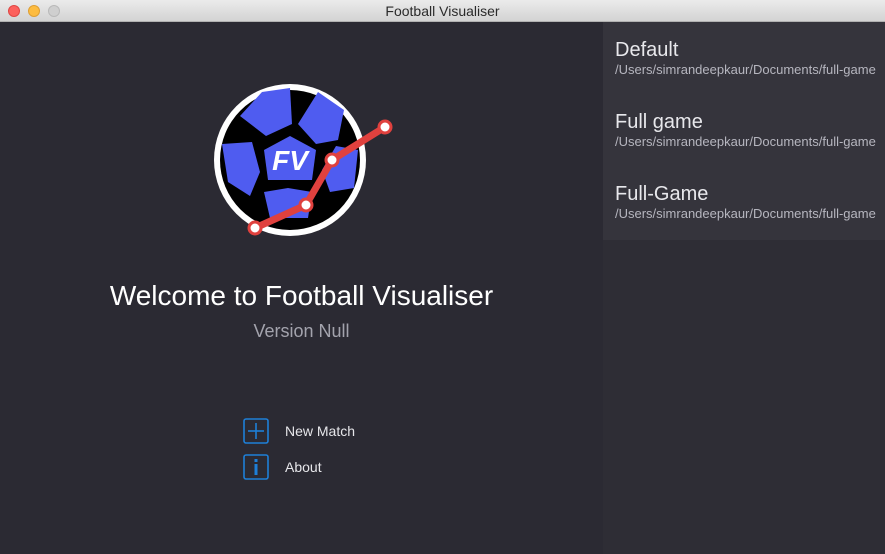  Describe the element at coordinates (303, 467) in the screenshot. I see `about-label: About` at that location.